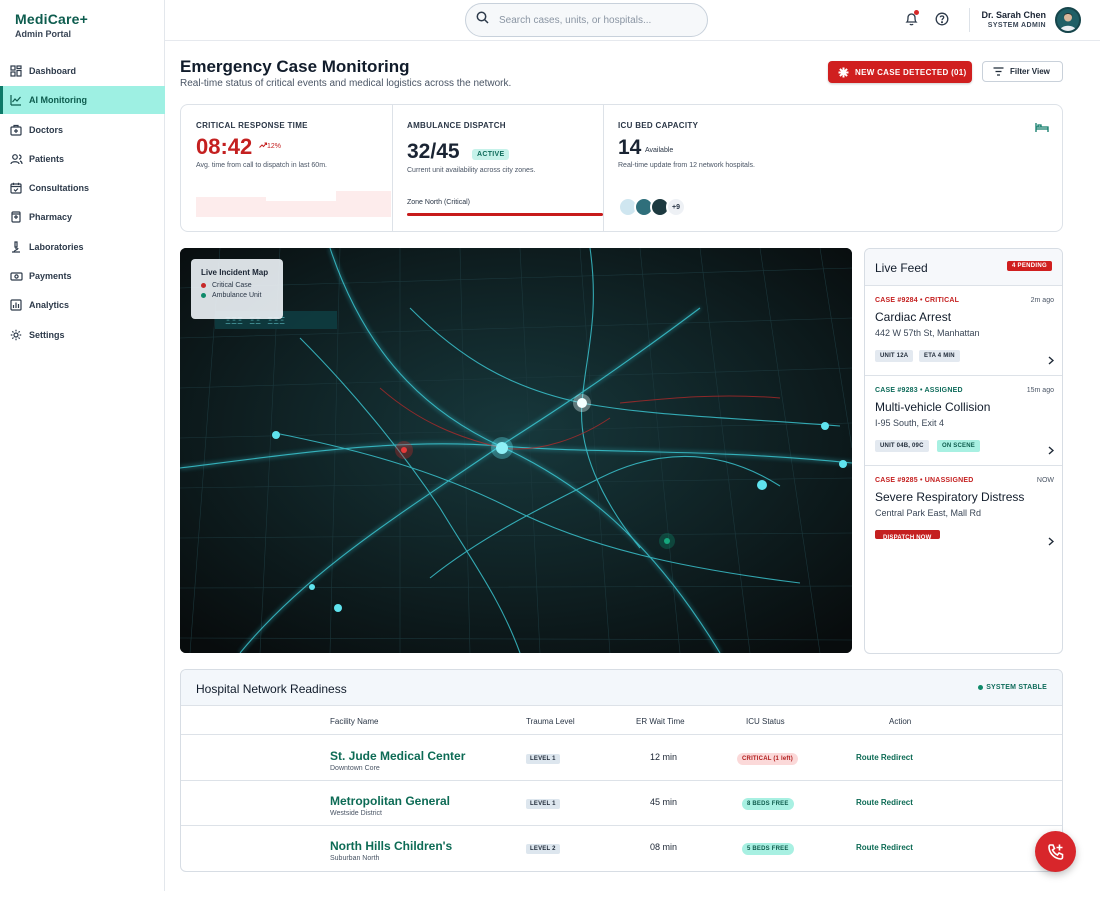 This screenshot has height=911, width=1100. I want to click on user-name: Dr. Sarah Chen, so click(1013, 15).